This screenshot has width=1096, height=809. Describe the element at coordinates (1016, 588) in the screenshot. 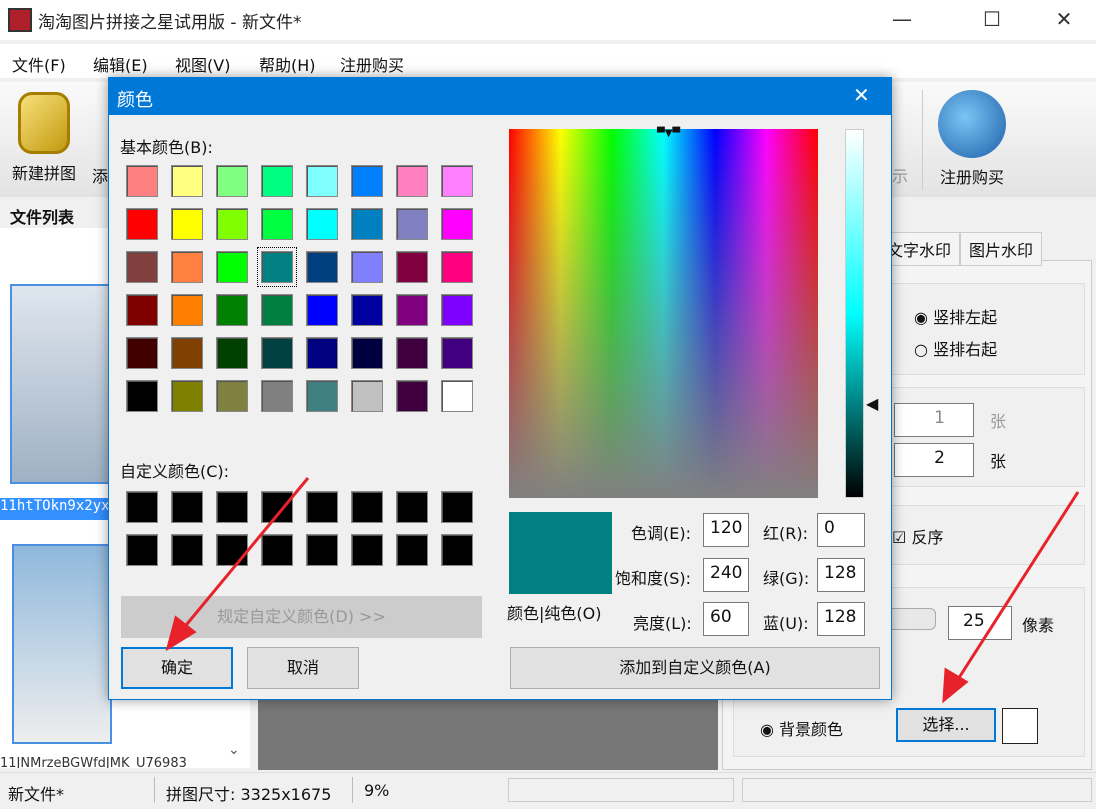

I see `arrow-to-choose` at that location.